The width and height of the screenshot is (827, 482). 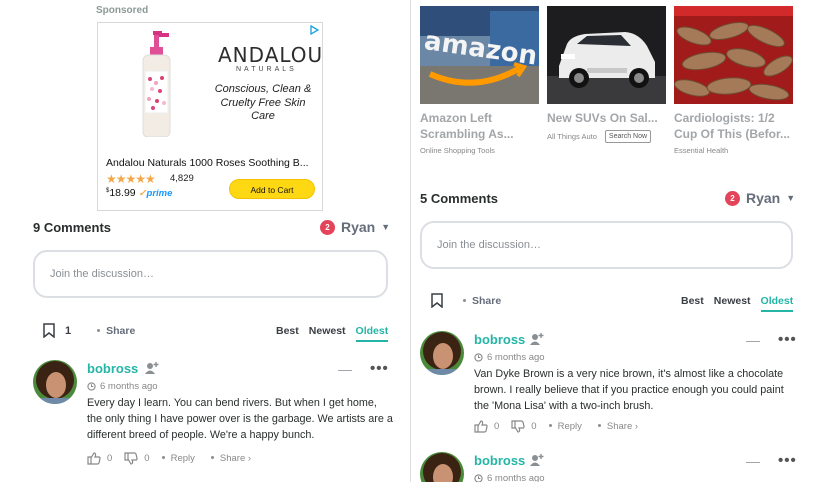 What do you see at coordinates (182, 178) in the screenshot?
I see `rating-count: 4,829` at bounding box center [182, 178].